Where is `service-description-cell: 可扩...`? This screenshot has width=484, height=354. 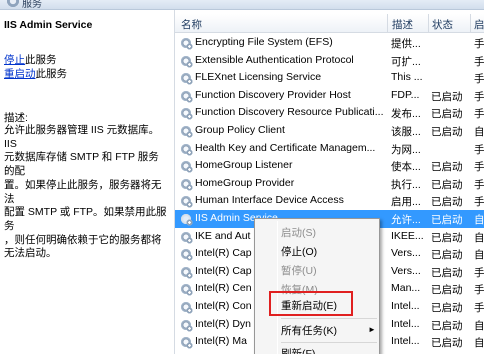
service-description-cell: 可扩... is located at coordinates (406, 61).